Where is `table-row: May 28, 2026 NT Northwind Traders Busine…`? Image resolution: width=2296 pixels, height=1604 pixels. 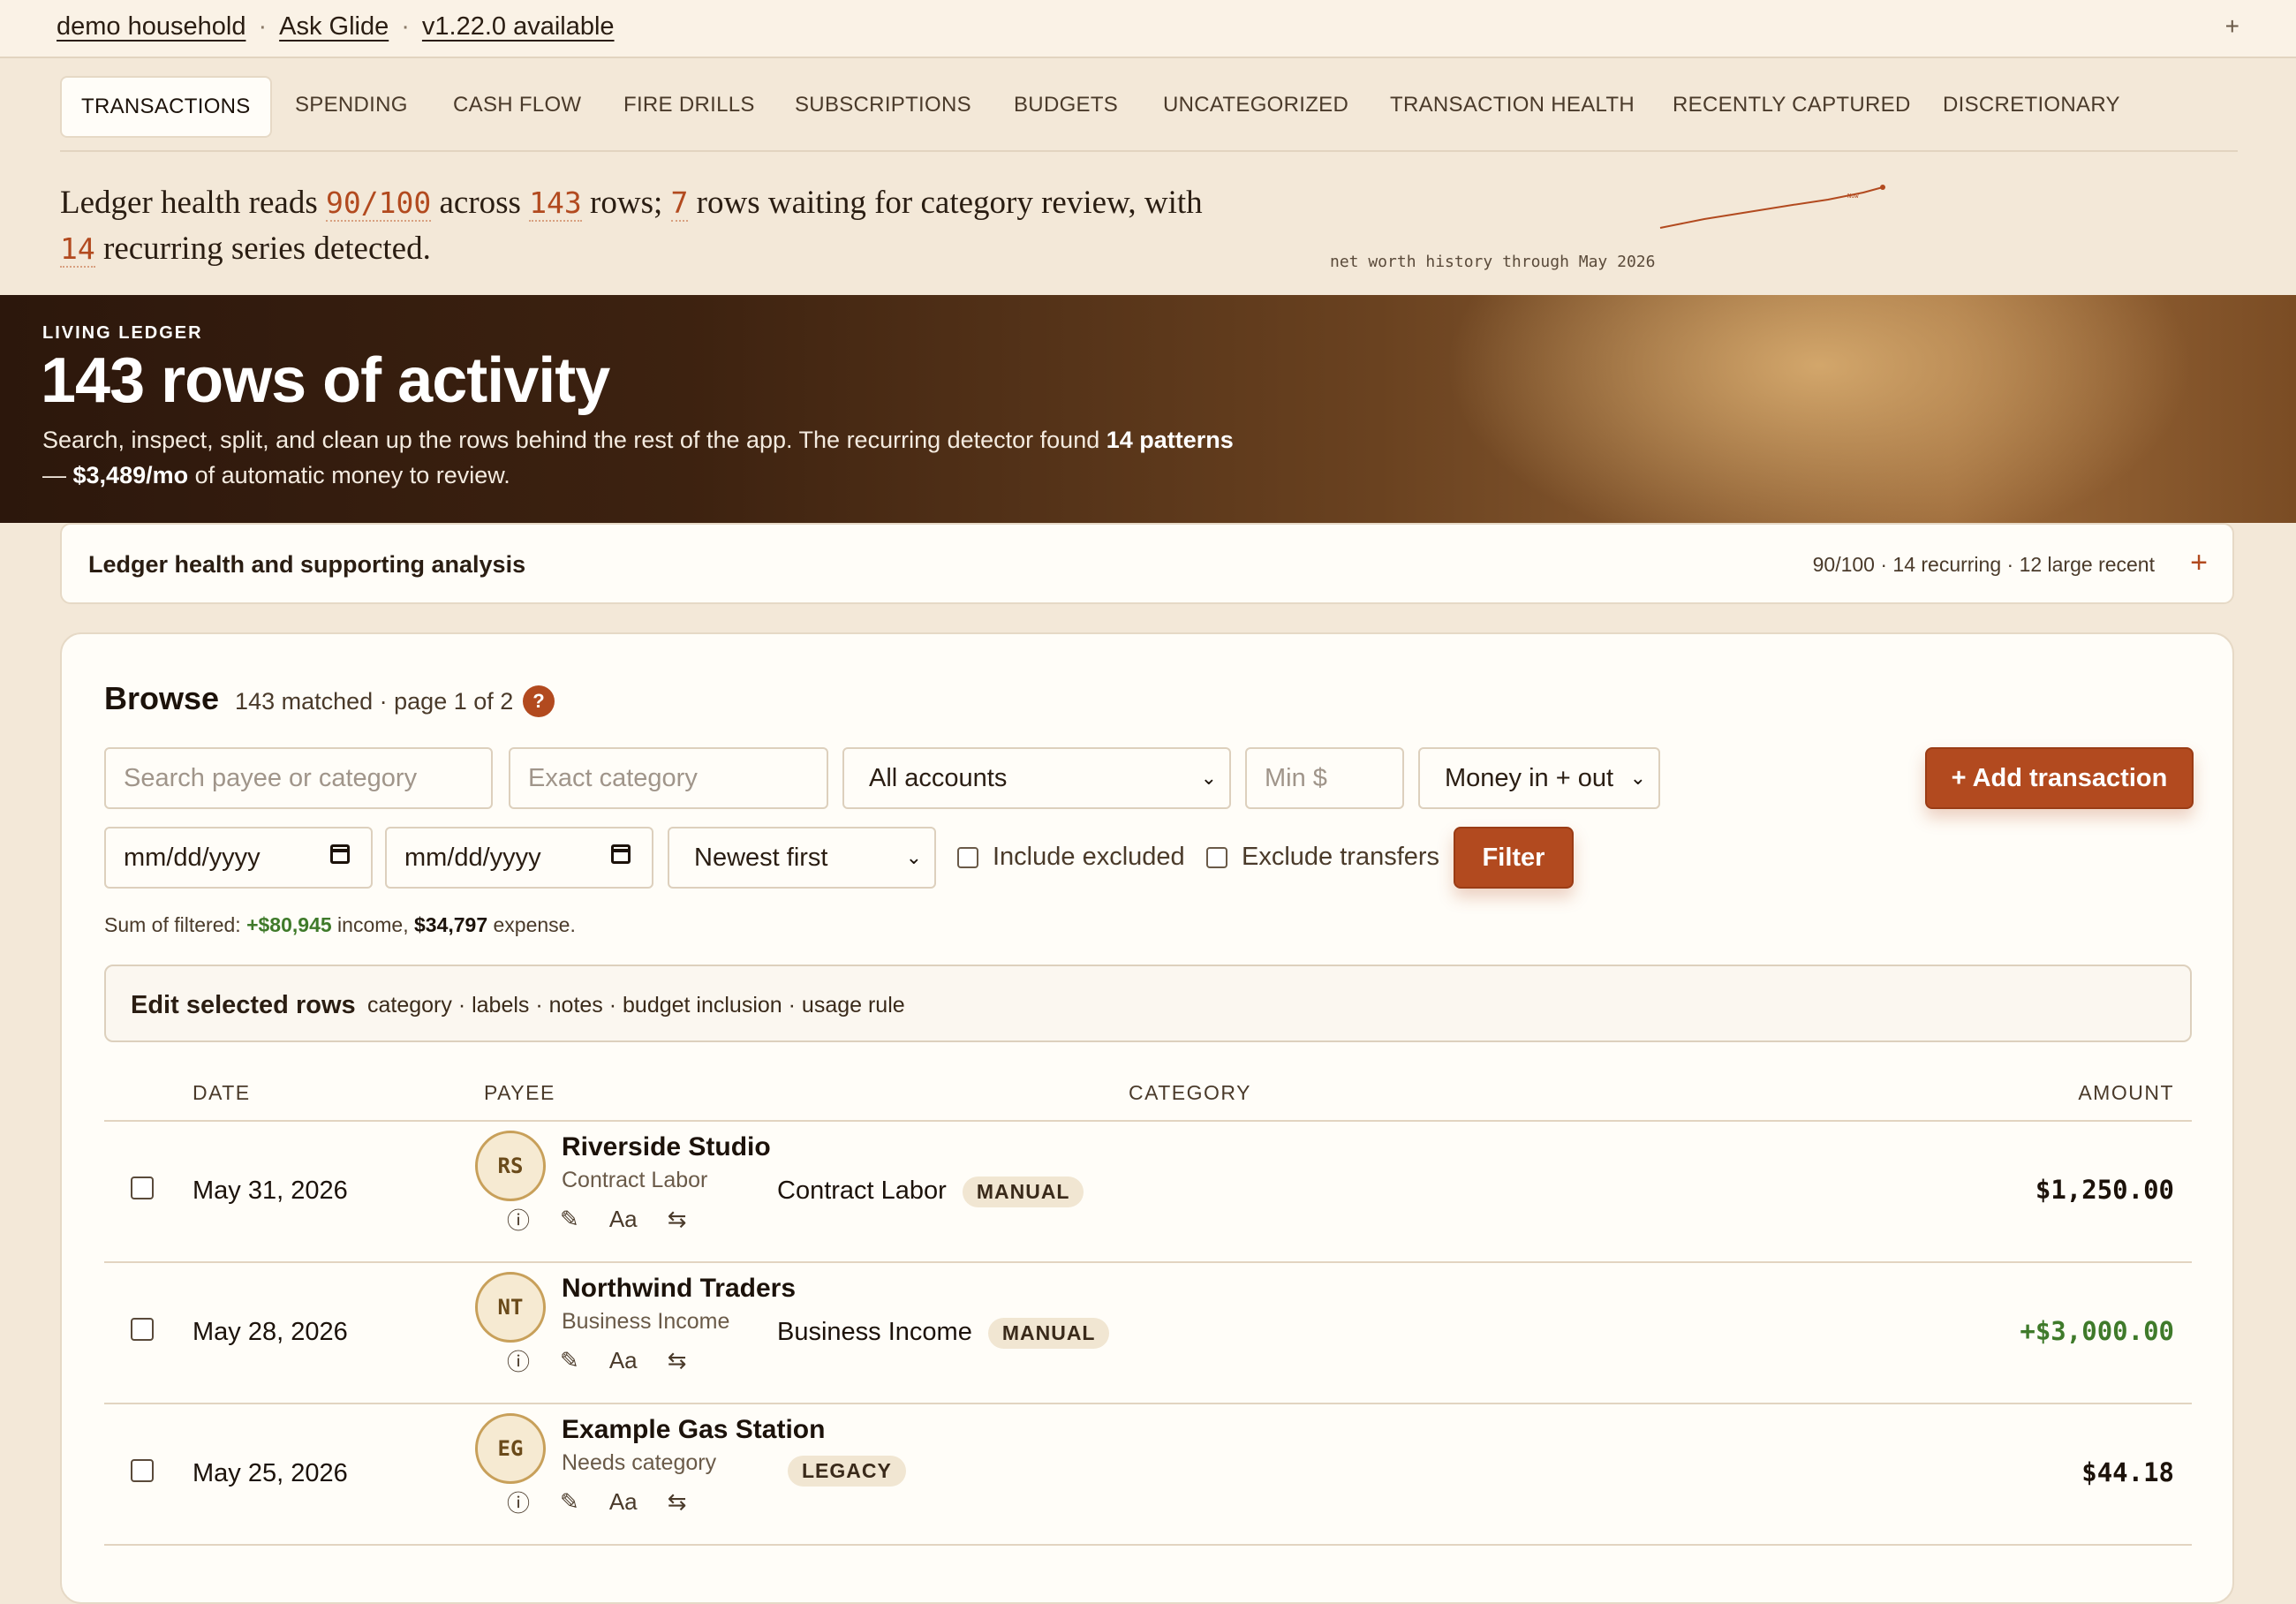 table-row: May 28, 2026 NT Northwind Traders Busine… is located at coordinates (1148, 1332).